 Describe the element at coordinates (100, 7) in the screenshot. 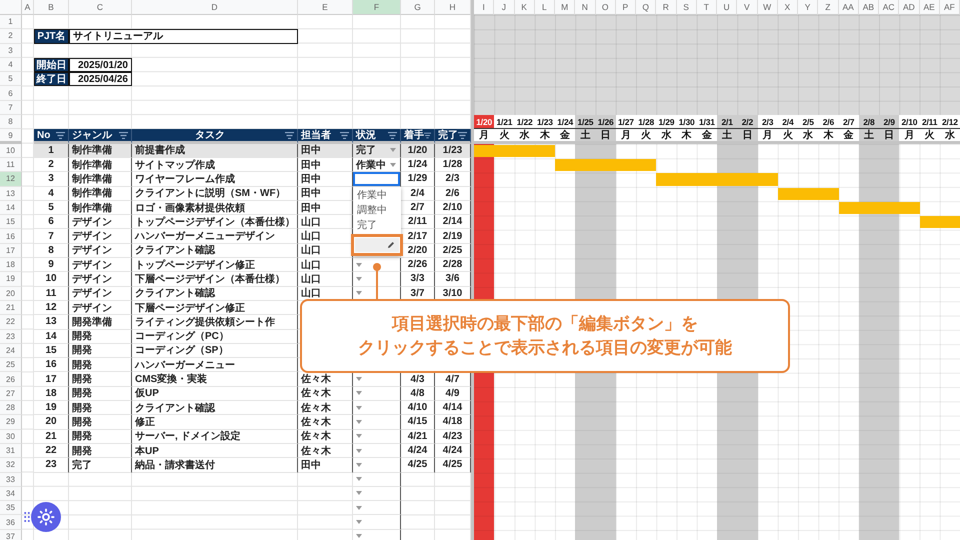

I see `column-header: C` at that location.